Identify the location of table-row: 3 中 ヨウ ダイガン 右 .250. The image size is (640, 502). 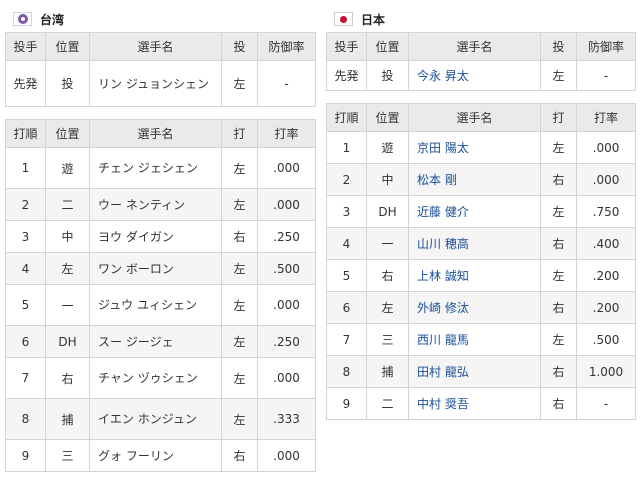
(160, 236).